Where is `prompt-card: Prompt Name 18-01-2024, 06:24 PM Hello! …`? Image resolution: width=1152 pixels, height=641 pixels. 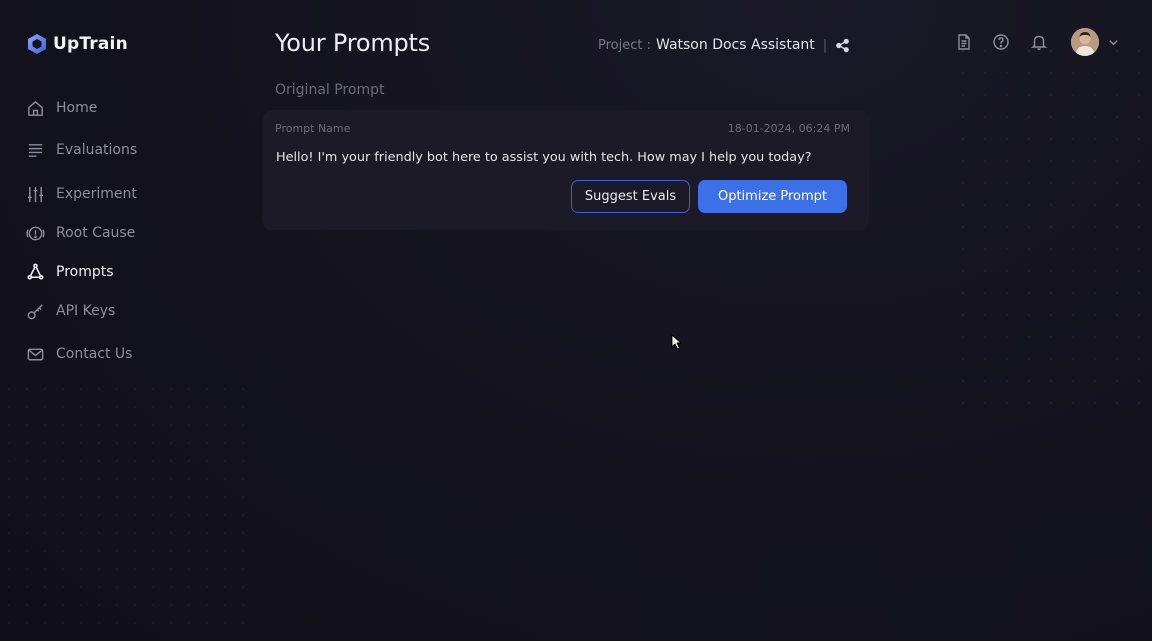
prompt-card: Prompt Name 18-01-2024, 06:24 PM Hello! … is located at coordinates (565, 170).